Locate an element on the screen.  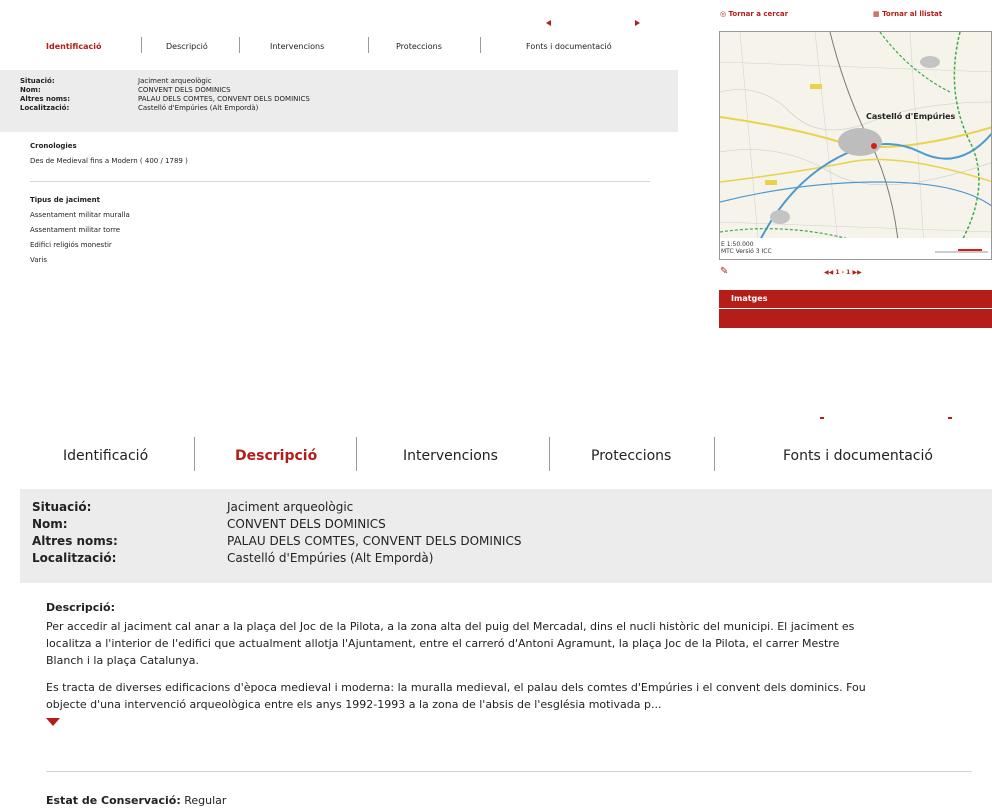
field-label: Nom: is located at coordinates (30, 90).